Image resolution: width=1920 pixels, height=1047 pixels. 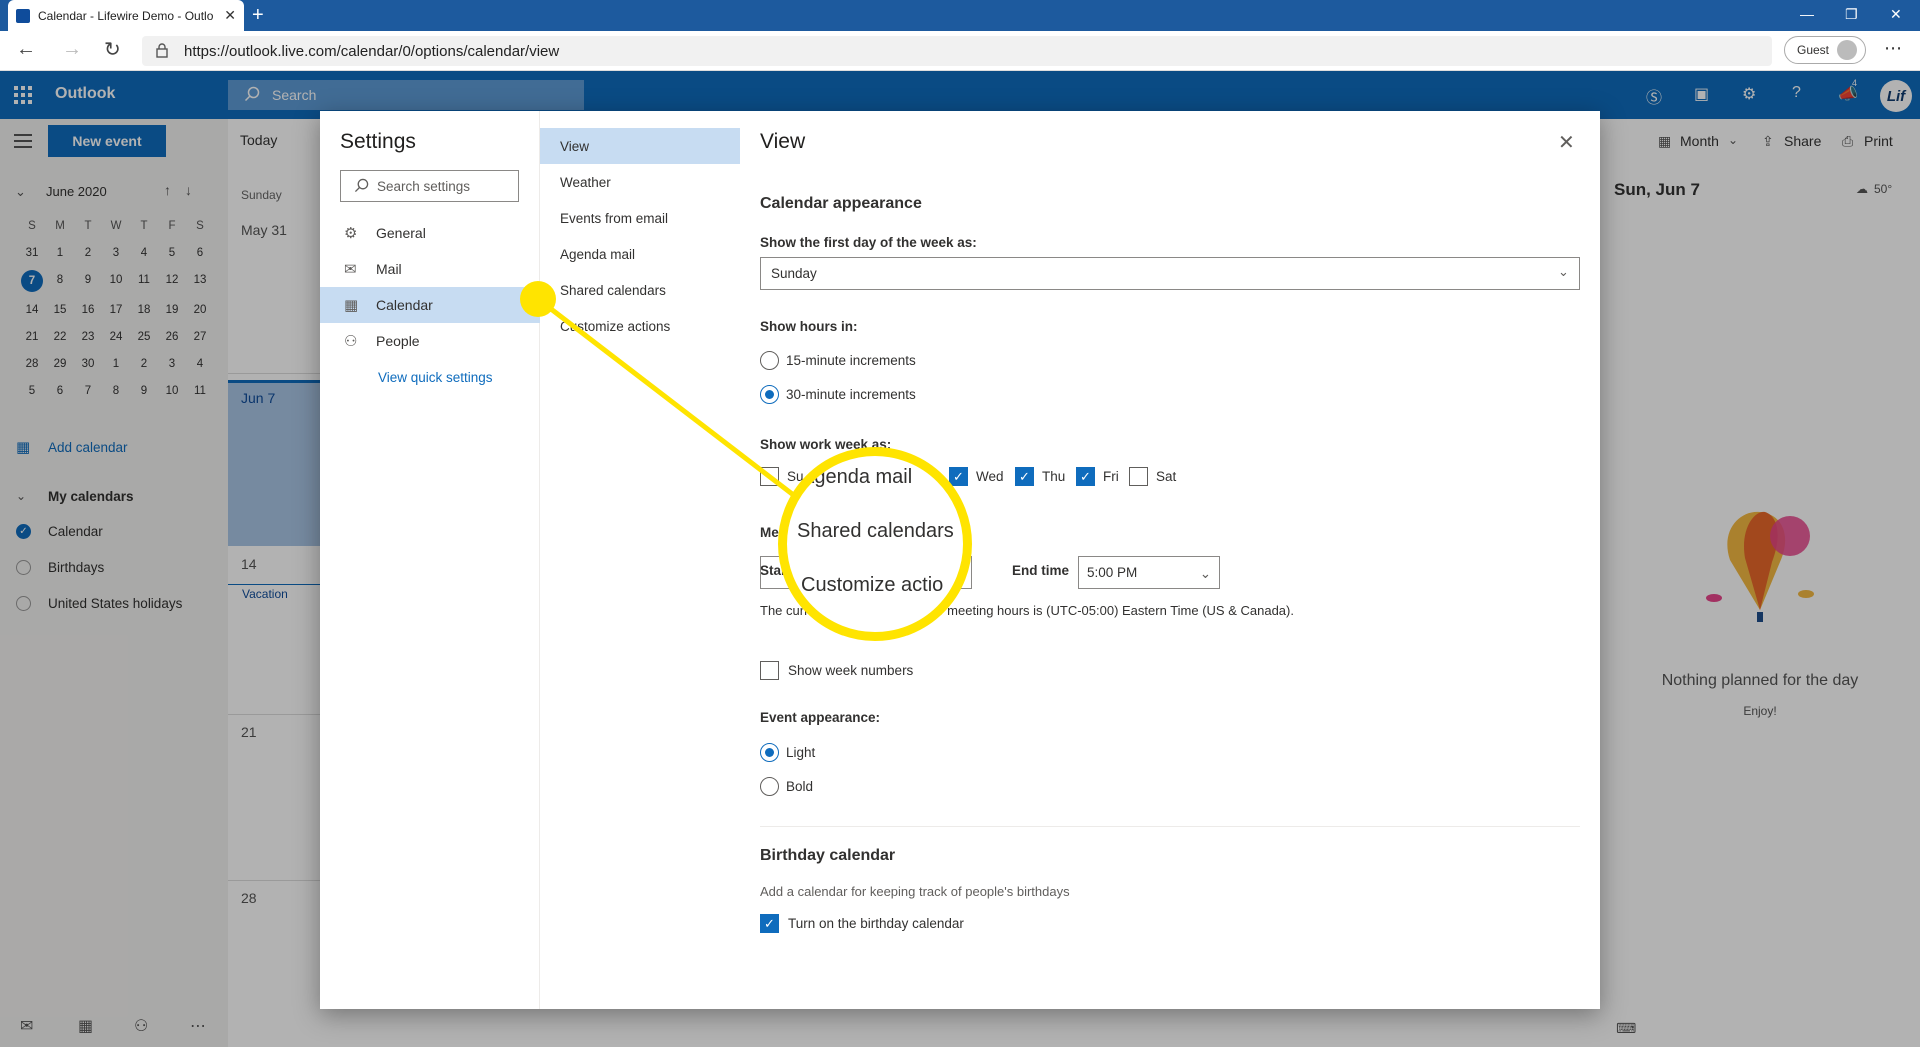 What do you see at coordinates (1054, 476) in the screenshot?
I see `checkbox-thursday-label: Thu` at bounding box center [1054, 476].